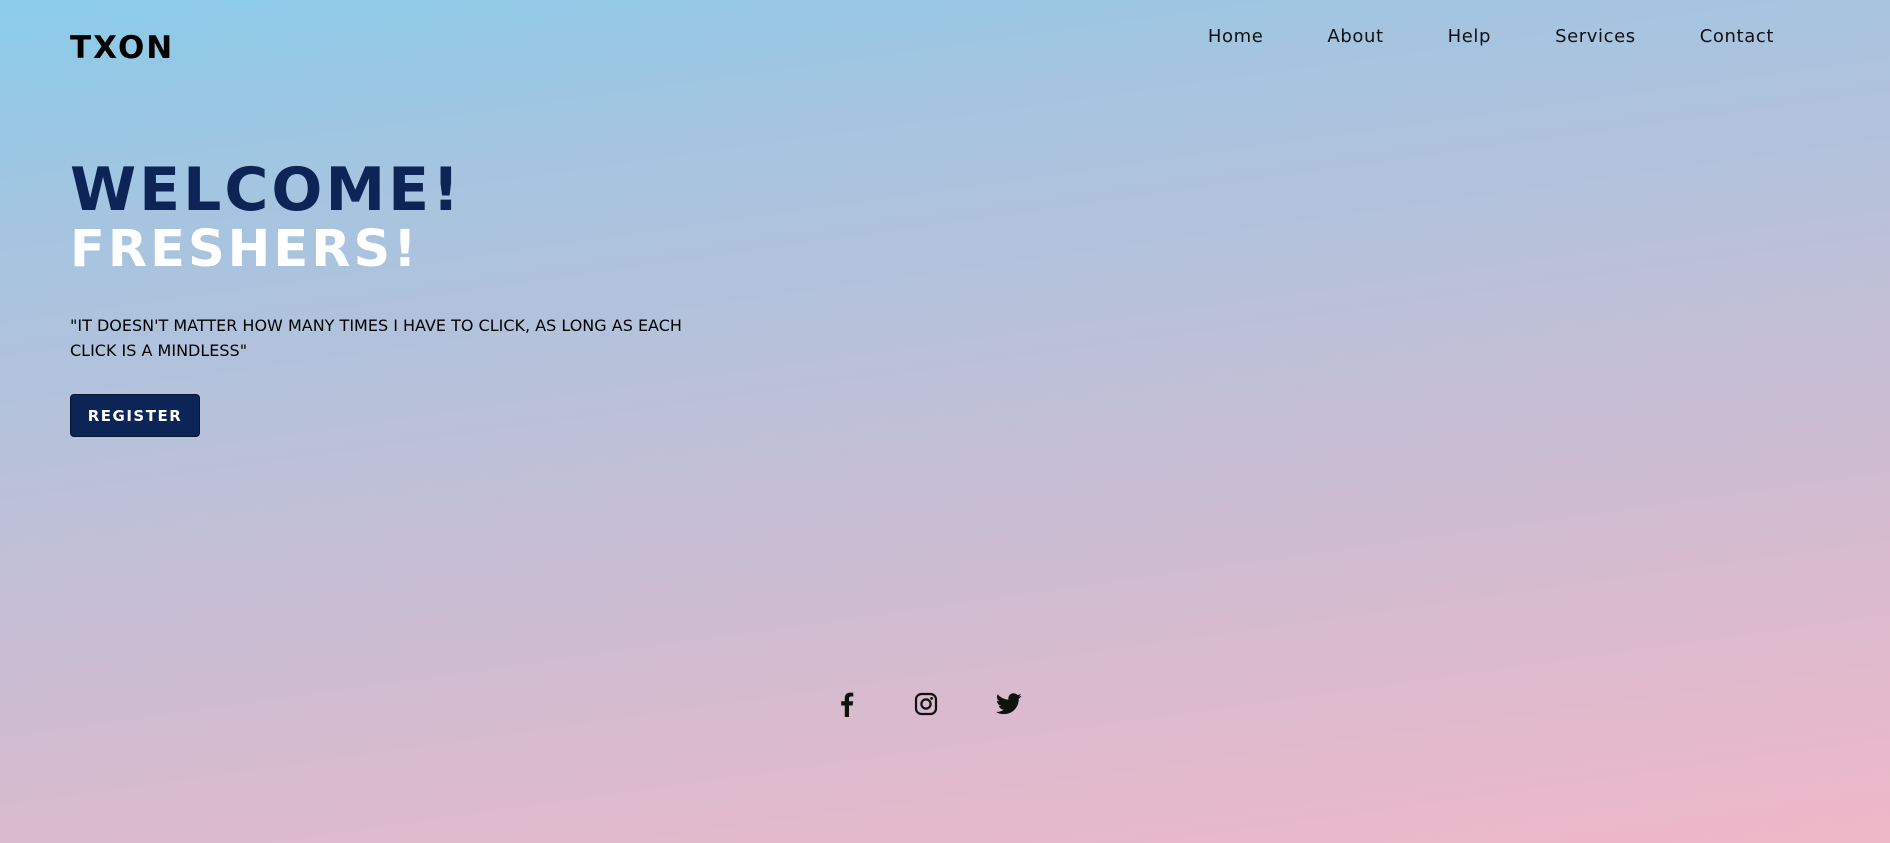 The height and width of the screenshot is (843, 1890). I want to click on facebook-link, so click(847, 704).